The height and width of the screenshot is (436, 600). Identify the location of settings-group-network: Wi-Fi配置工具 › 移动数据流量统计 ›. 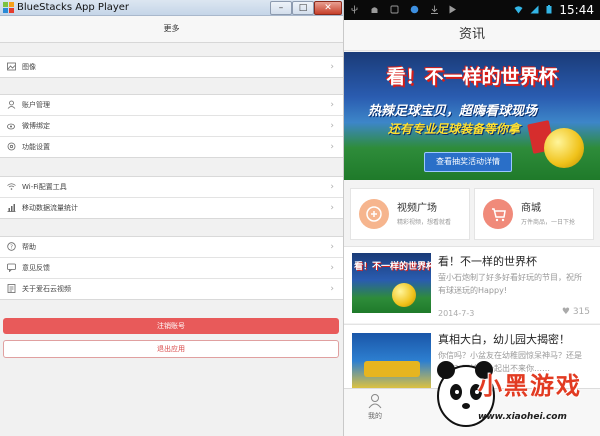
(171, 197).